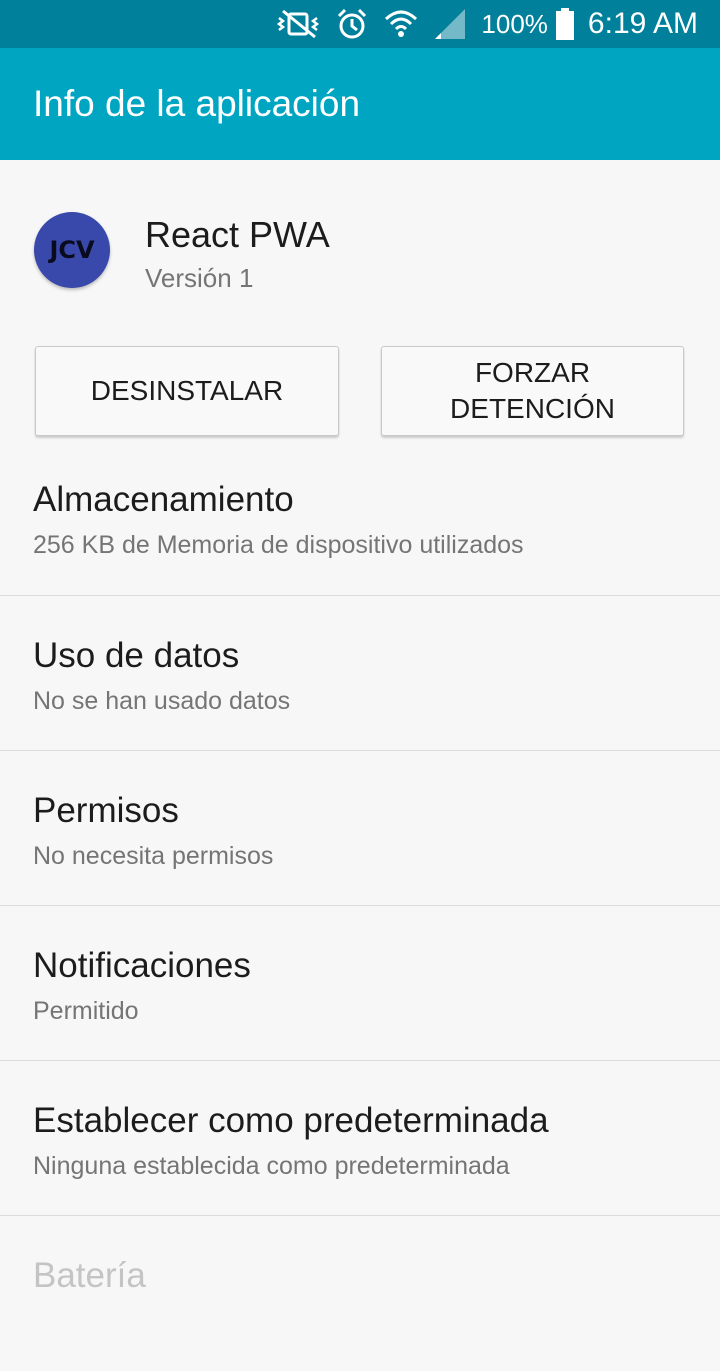  Describe the element at coordinates (642, 23) in the screenshot. I see `clock: 6:19 AM` at that location.